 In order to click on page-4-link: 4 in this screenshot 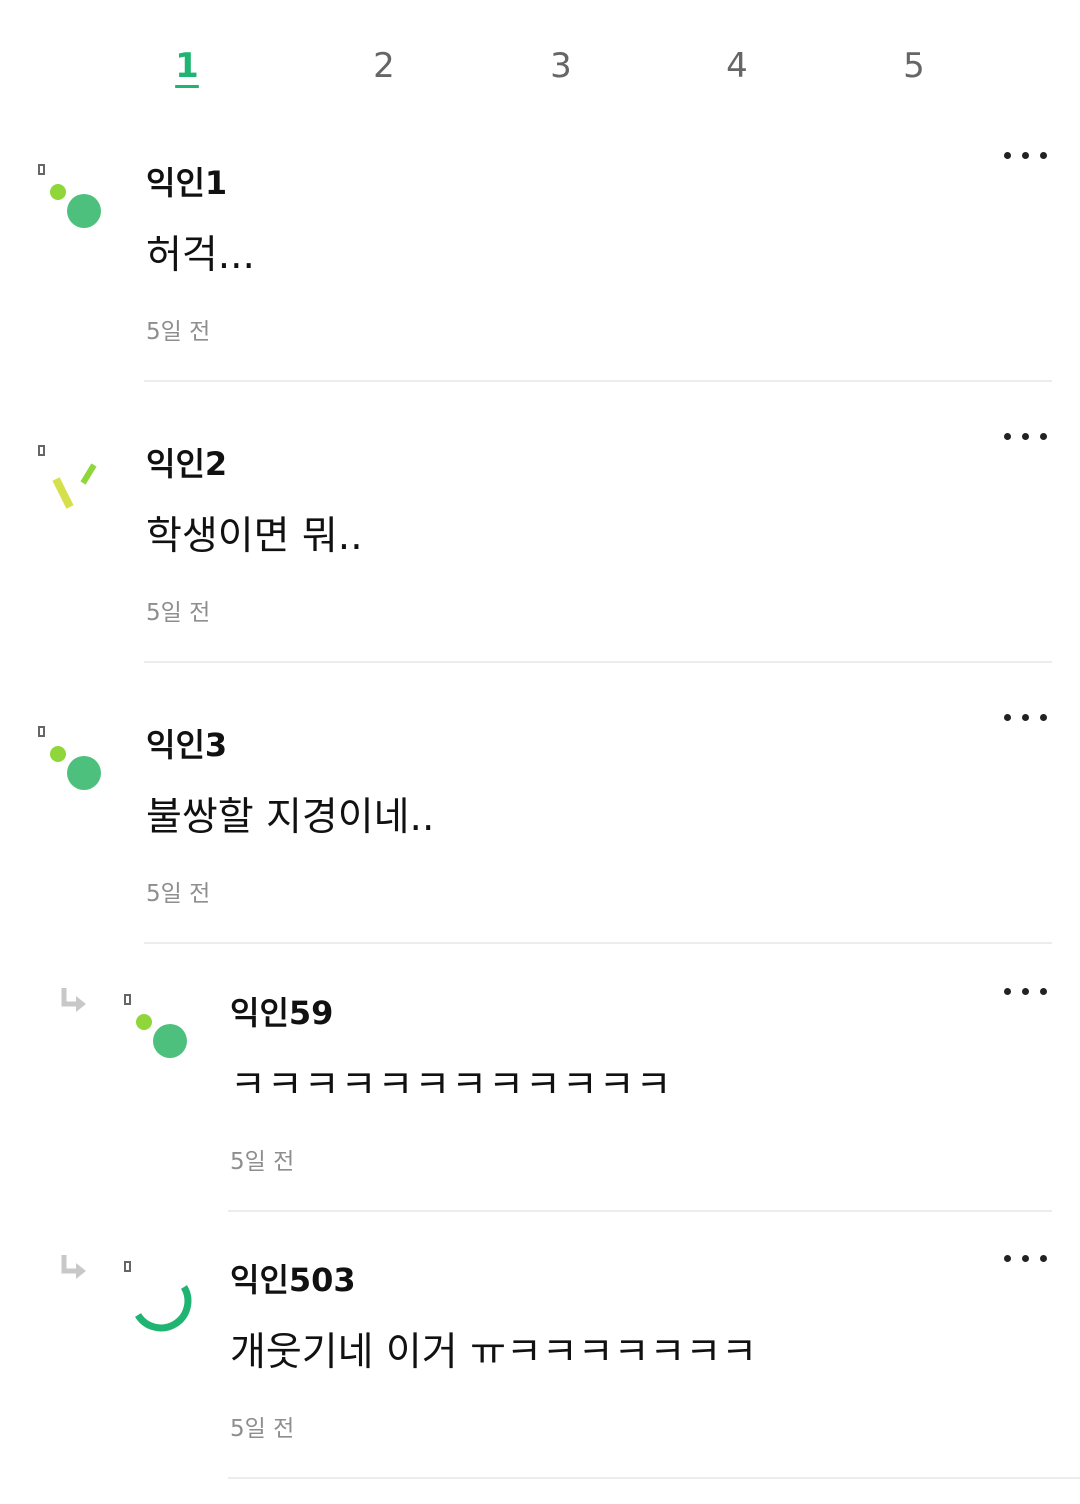, I will do `click(737, 66)`.